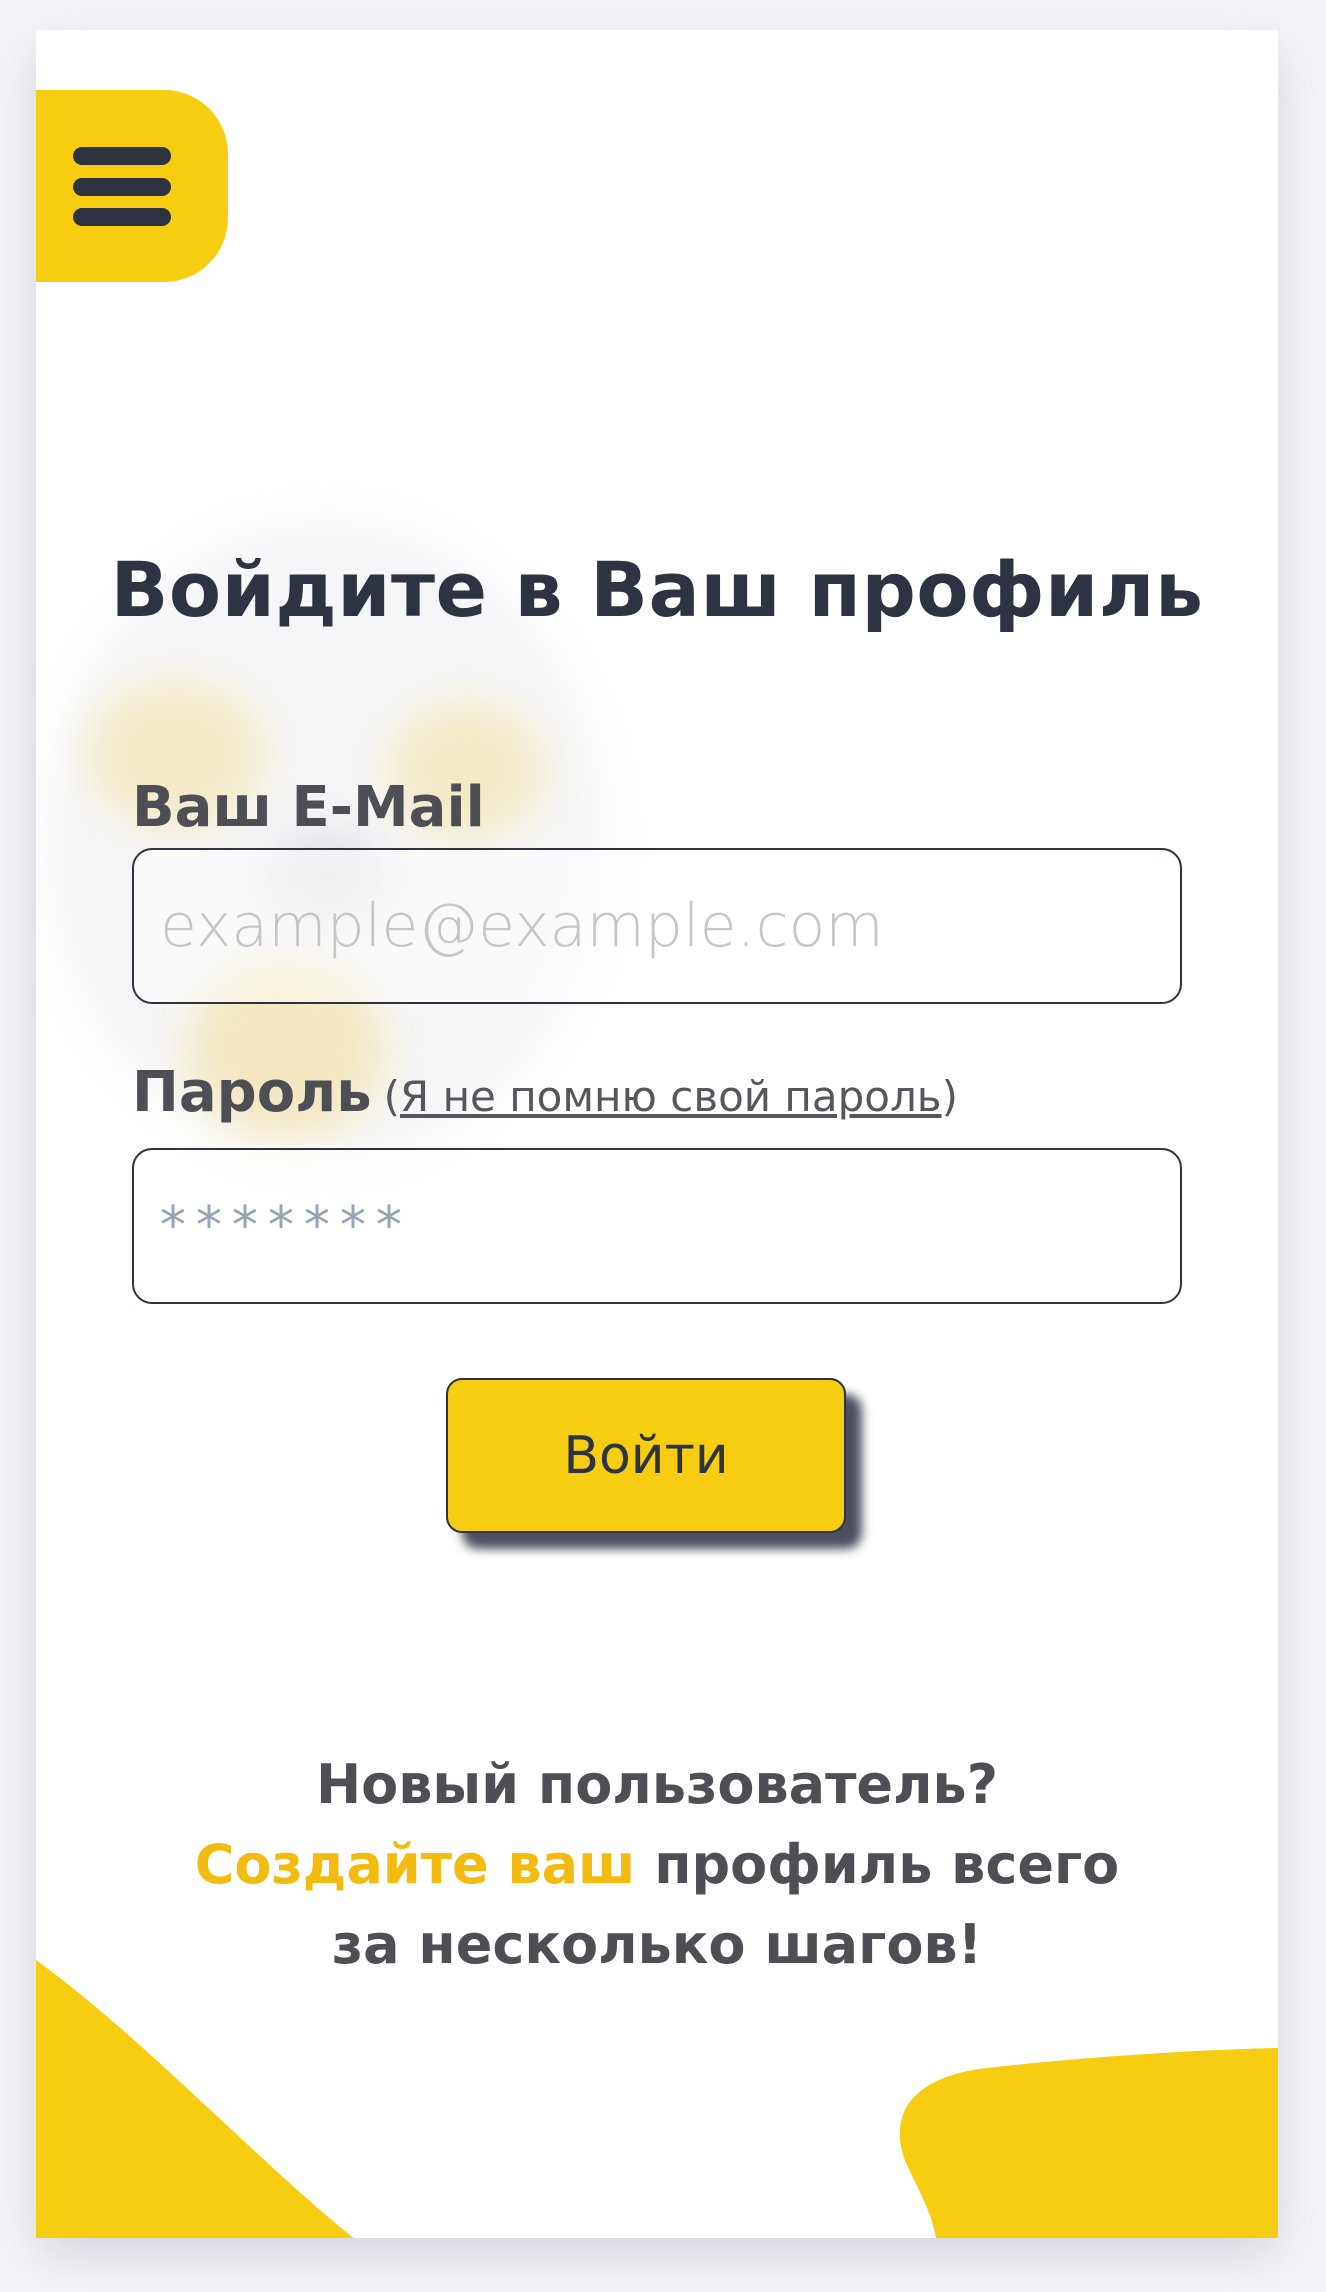 The width and height of the screenshot is (1326, 2292). Describe the element at coordinates (657, 926) in the screenshot. I see `email-input` at that location.